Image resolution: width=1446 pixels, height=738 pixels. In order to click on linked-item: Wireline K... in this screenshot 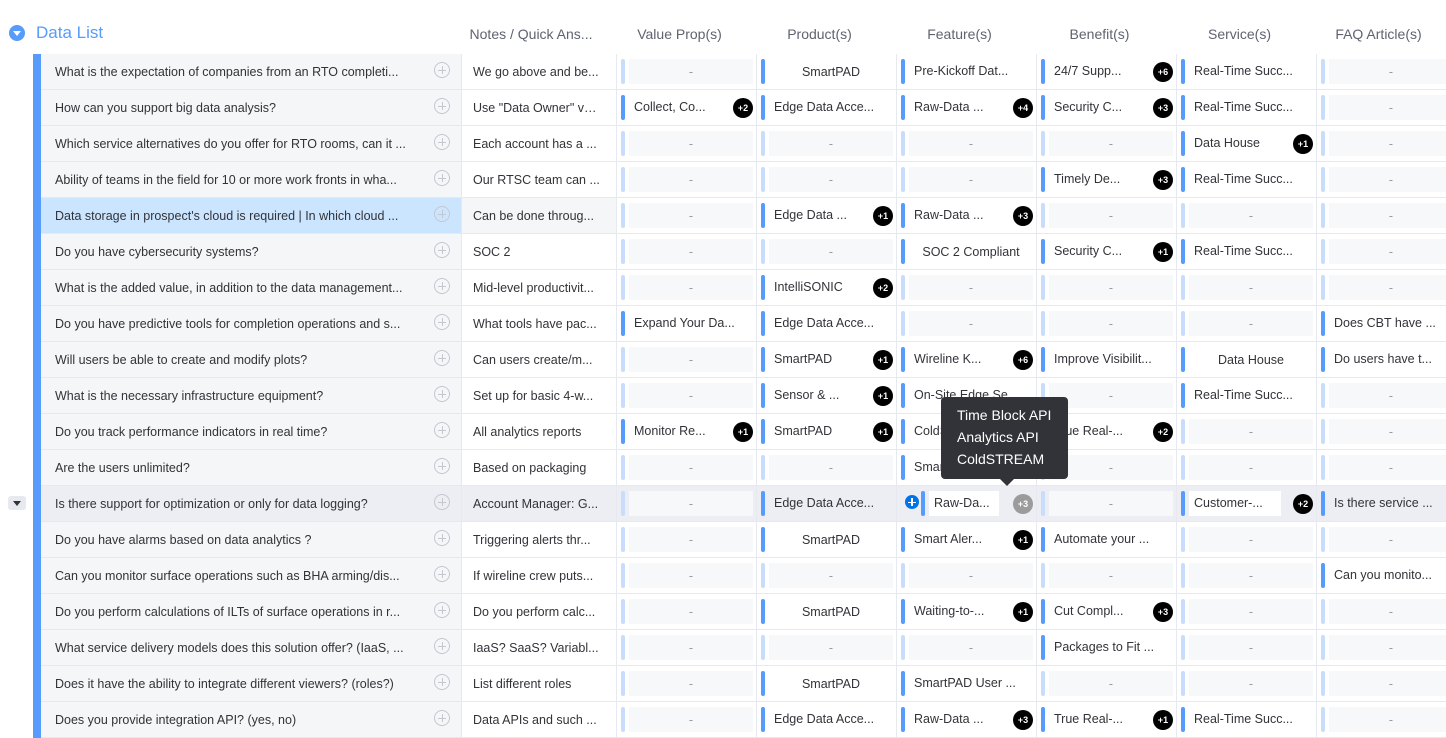, I will do `click(955, 359)`.